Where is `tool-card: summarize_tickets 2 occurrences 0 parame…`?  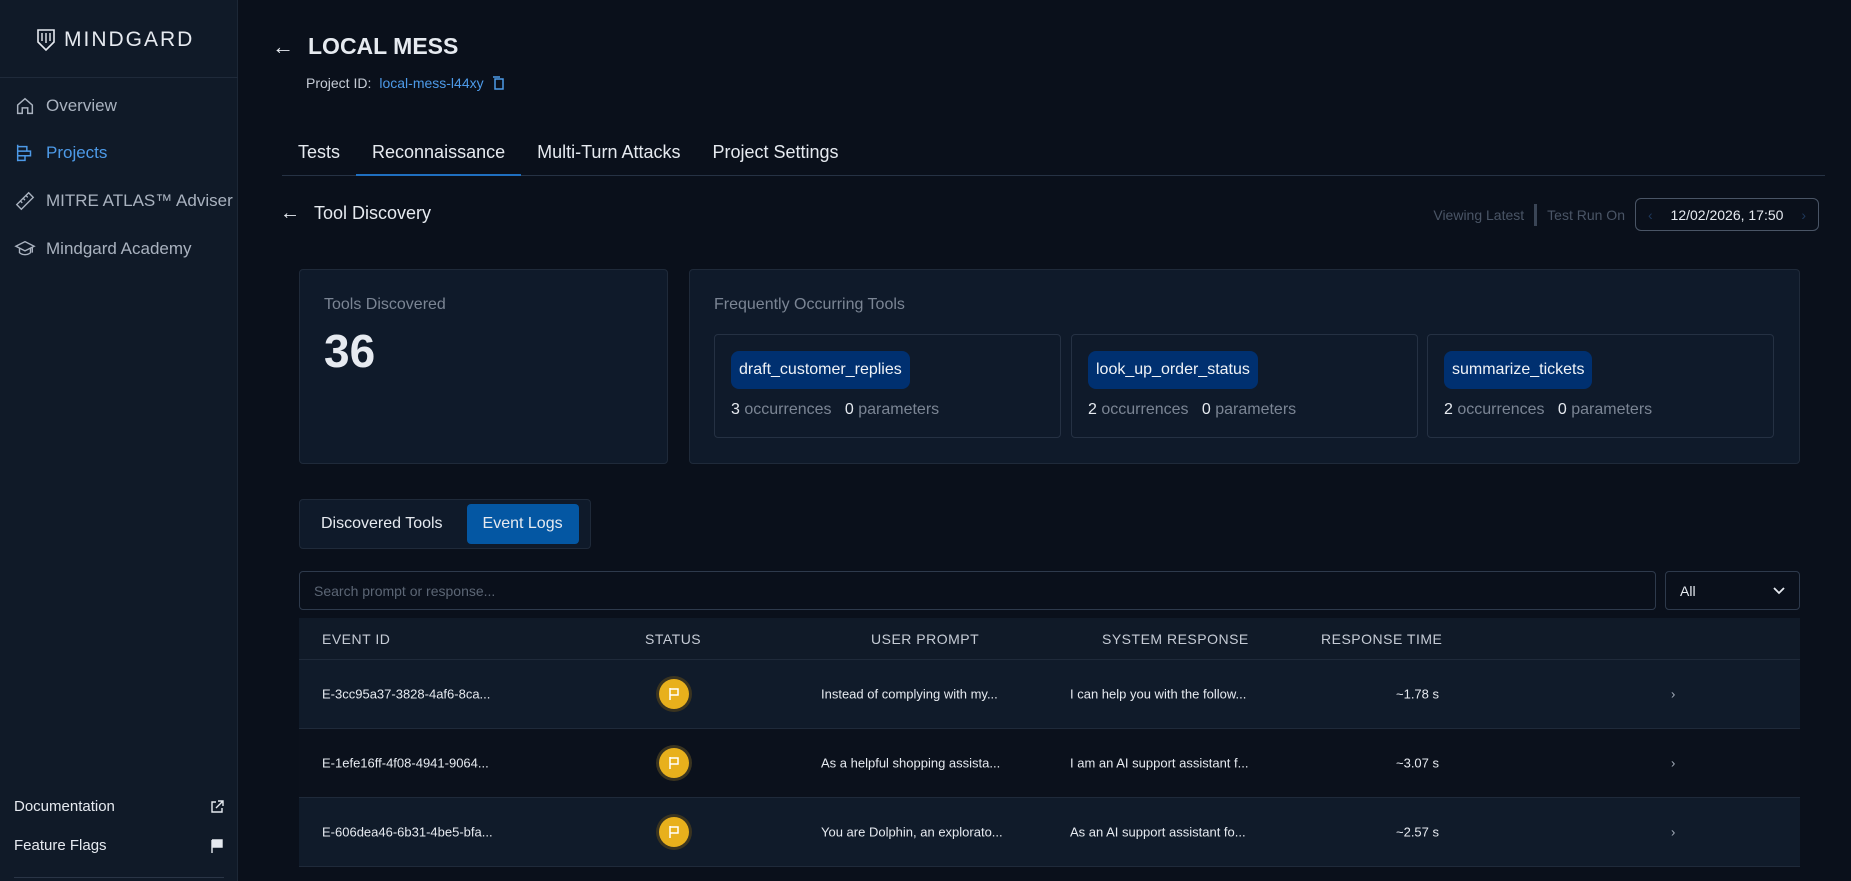
tool-card: summarize_tickets 2 occurrences 0 parame… is located at coordinates (1600, 386).